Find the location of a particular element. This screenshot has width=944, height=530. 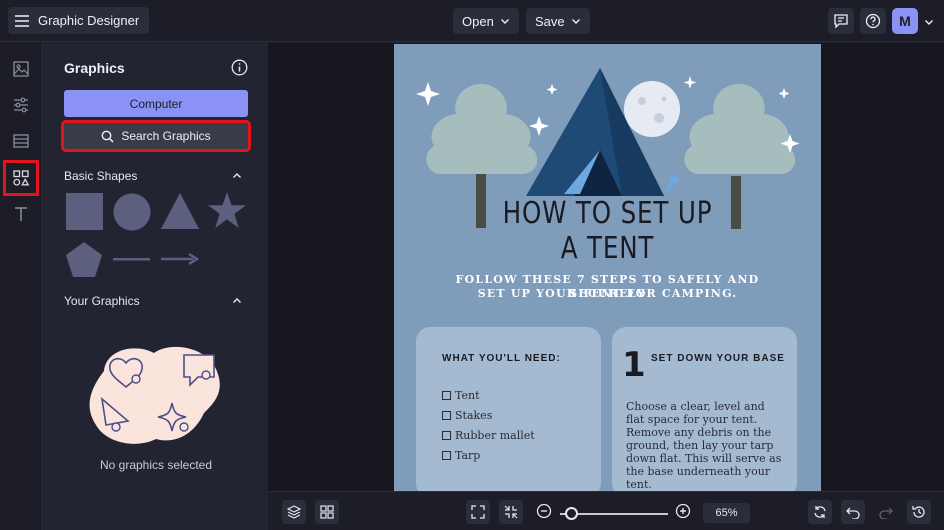

rail-item-images is located at coordinates (21, 69).